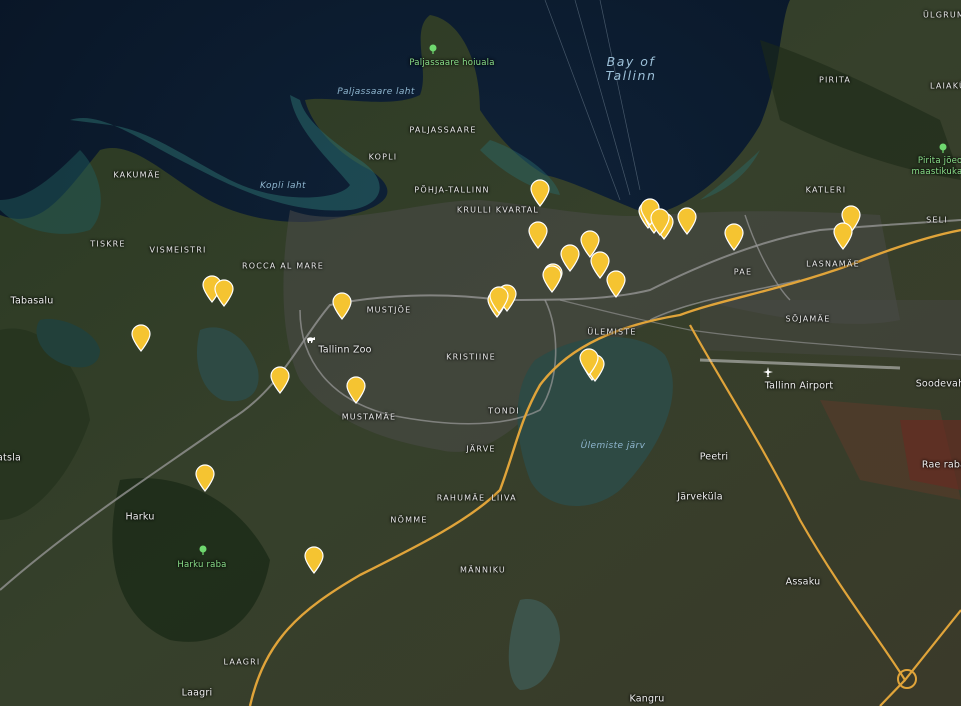 The height and width of the screenshot is (706, 961). What do you see at coordinates (242, 662) in the screenshot?
I see `district-label: Laagri` at bounding box center [242, 662].